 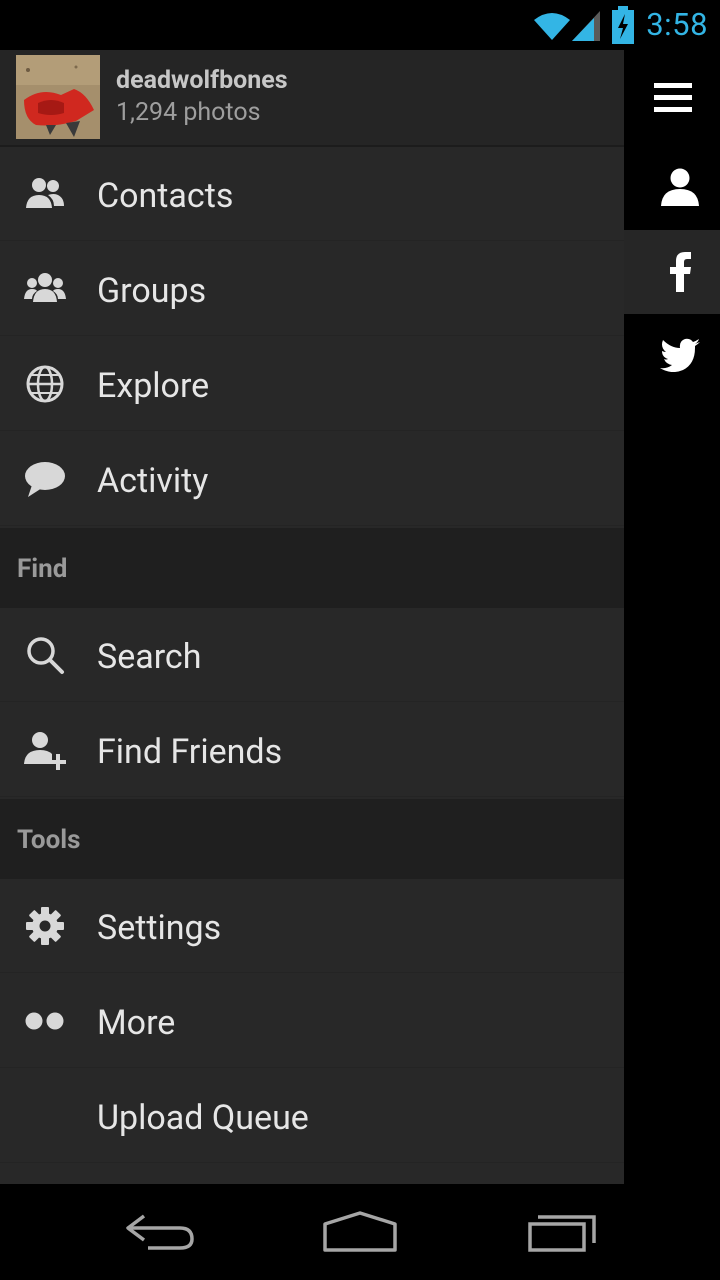 I want to click on back-icon, so click(x=160, y=1231).